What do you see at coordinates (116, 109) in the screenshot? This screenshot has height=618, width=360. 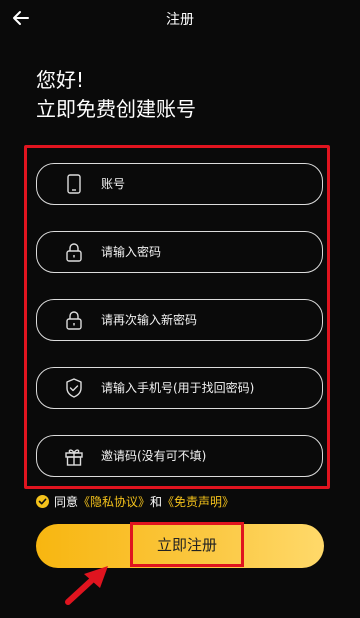 I see `subtitle-text: 立即免费创建账号` at bounding box center [116, 109].